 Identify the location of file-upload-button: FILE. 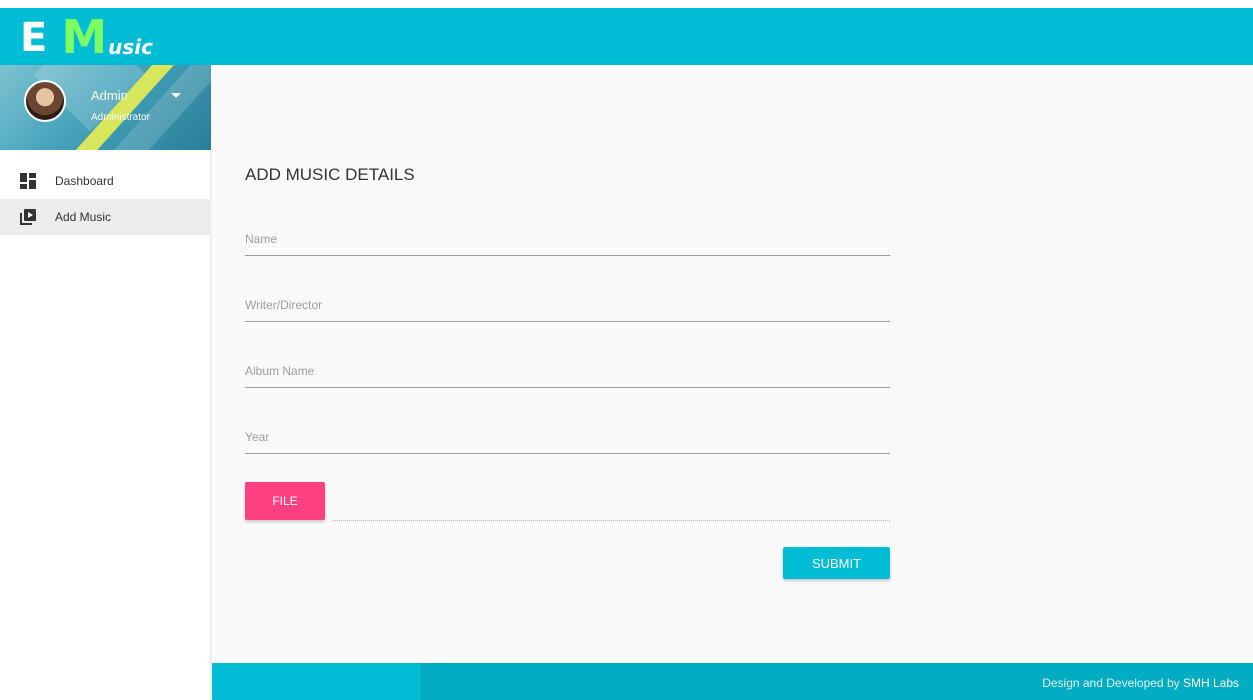
(285, 501).